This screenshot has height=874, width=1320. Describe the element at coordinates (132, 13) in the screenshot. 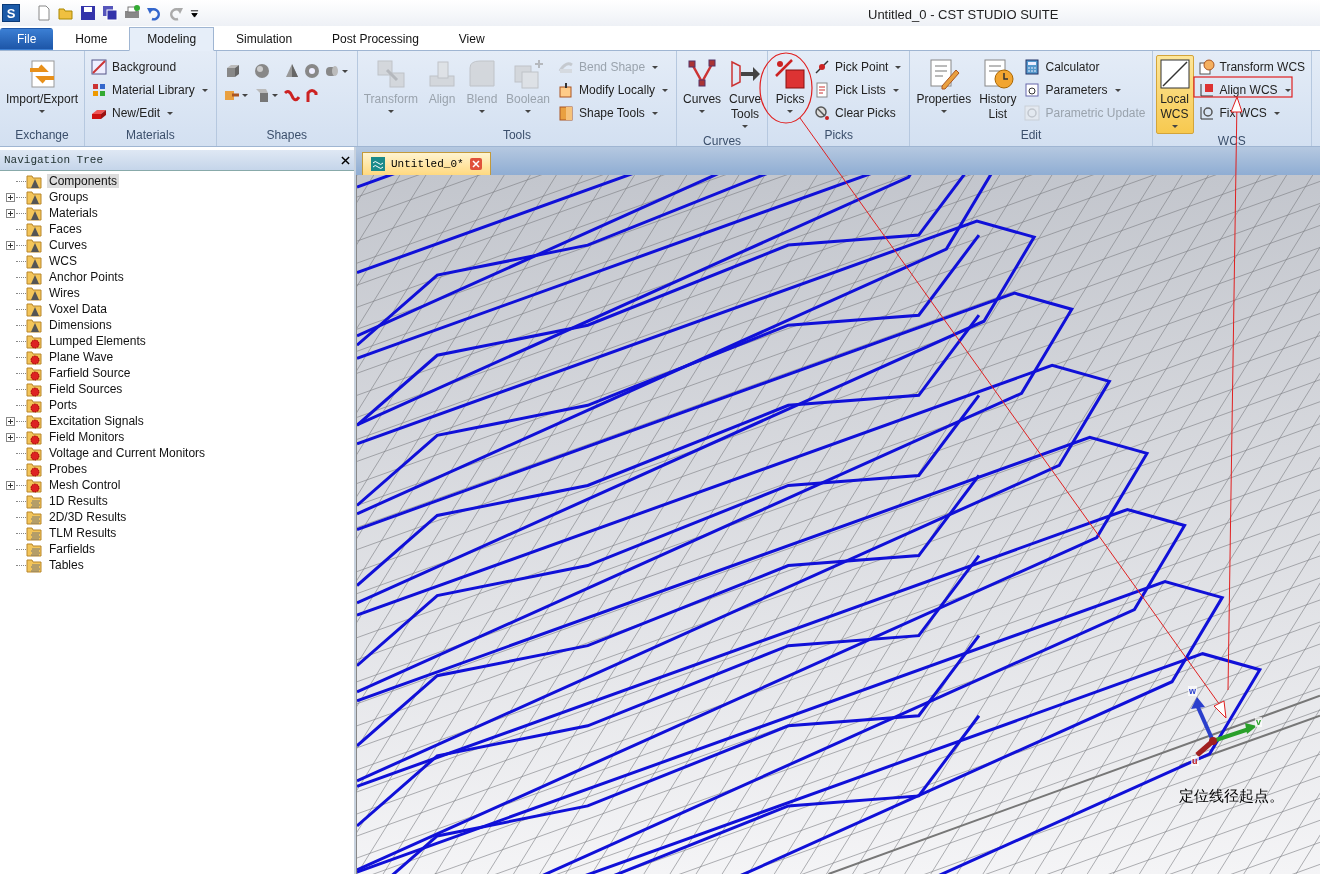

I see `printer-icon` at that location.